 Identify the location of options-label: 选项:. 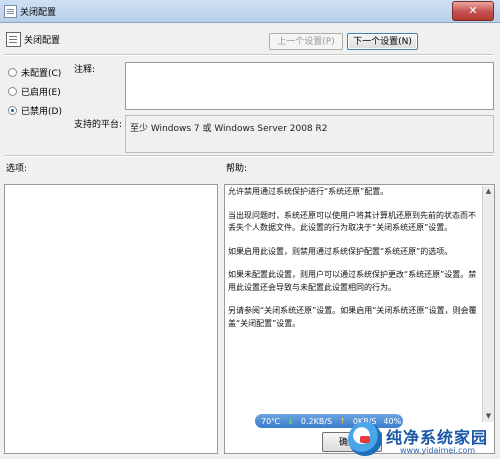
(17, 169).